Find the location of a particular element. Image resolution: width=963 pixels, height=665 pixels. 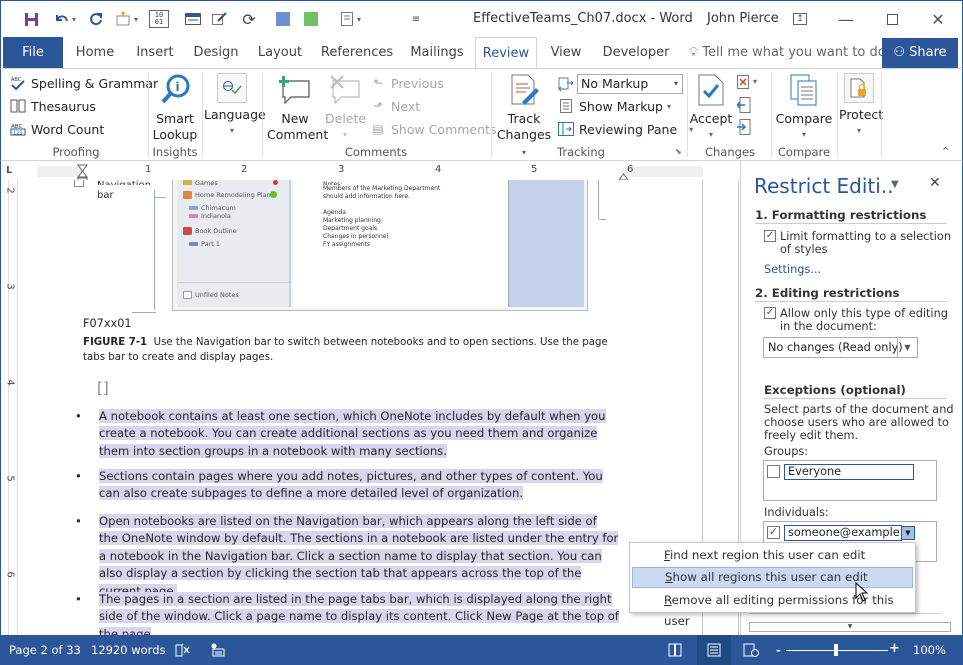

limit-formatting-checkbox: ✓ is located at coordinates (770, 236).